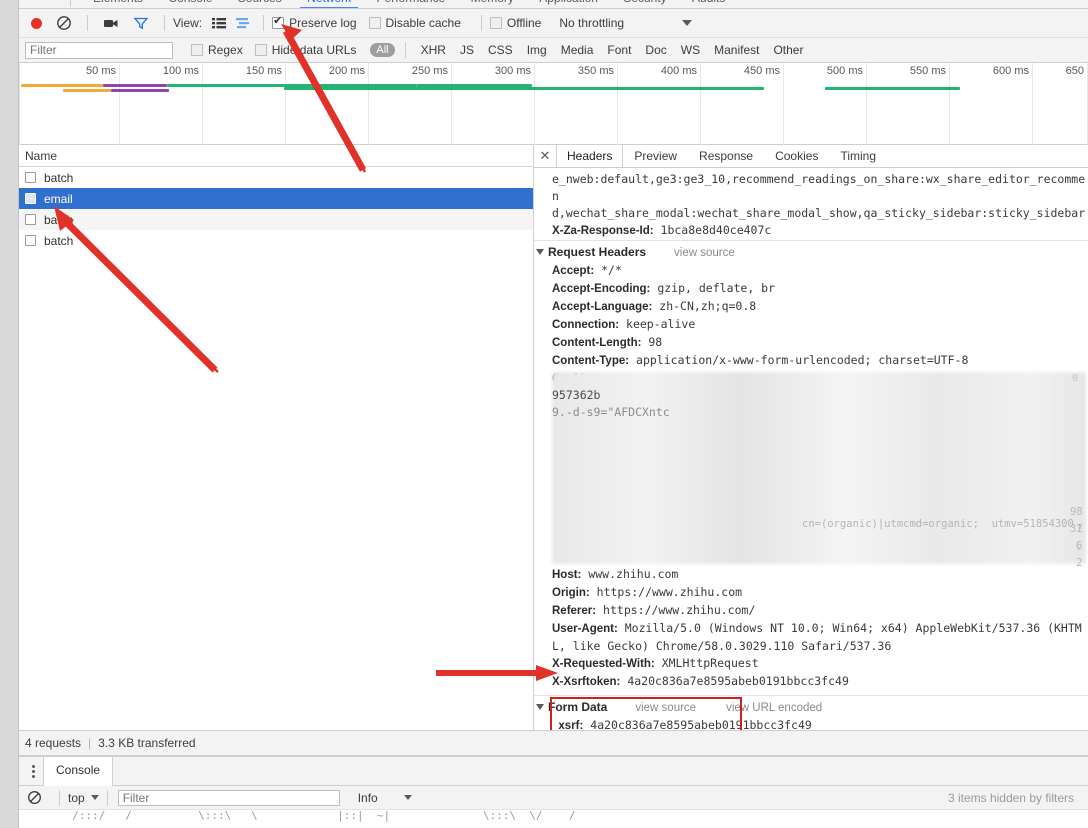 This screenshot has width=1088, height=828. Describe the element at coordinates (690, 50) in the screenshot. I see `type-filter-ws: WS` at that location.